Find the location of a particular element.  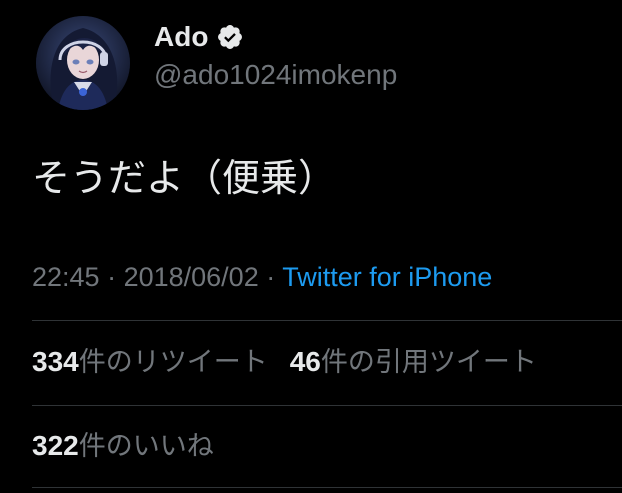

retweets-count: 334 is located at coordinates (55, 361).